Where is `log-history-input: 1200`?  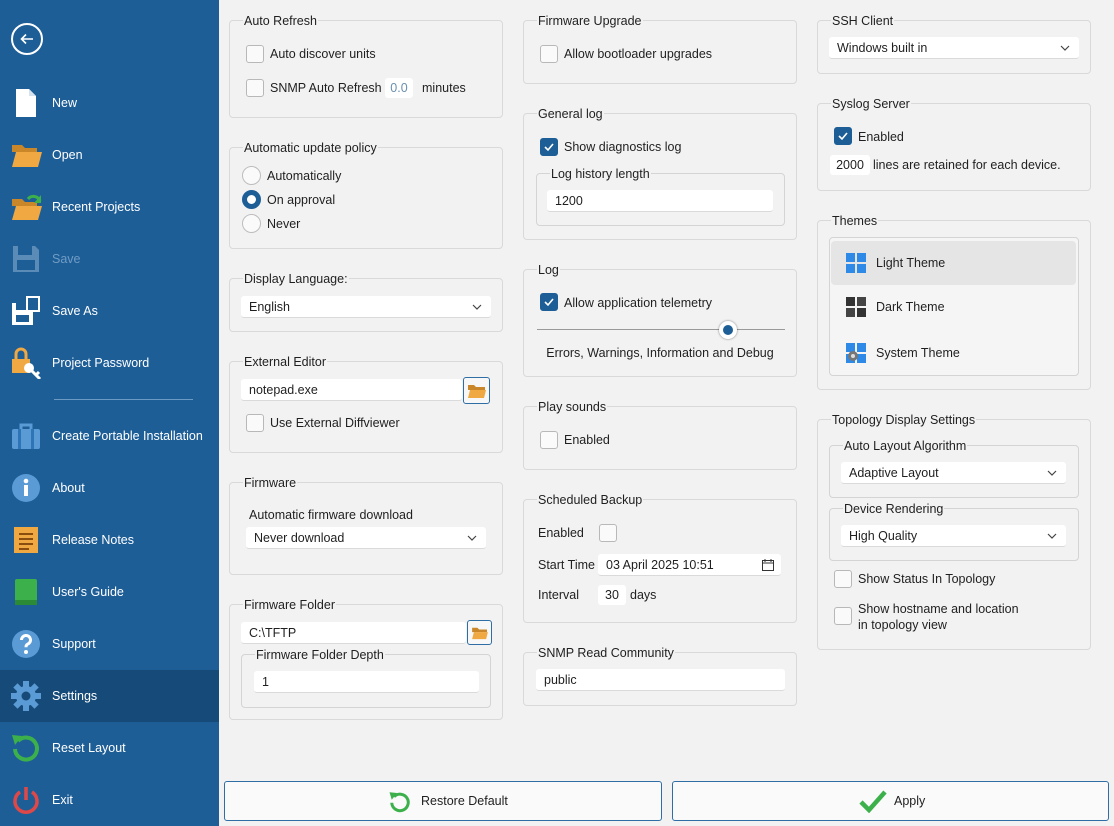
log-history-input: 1200 is located at coordinates (660, 201).